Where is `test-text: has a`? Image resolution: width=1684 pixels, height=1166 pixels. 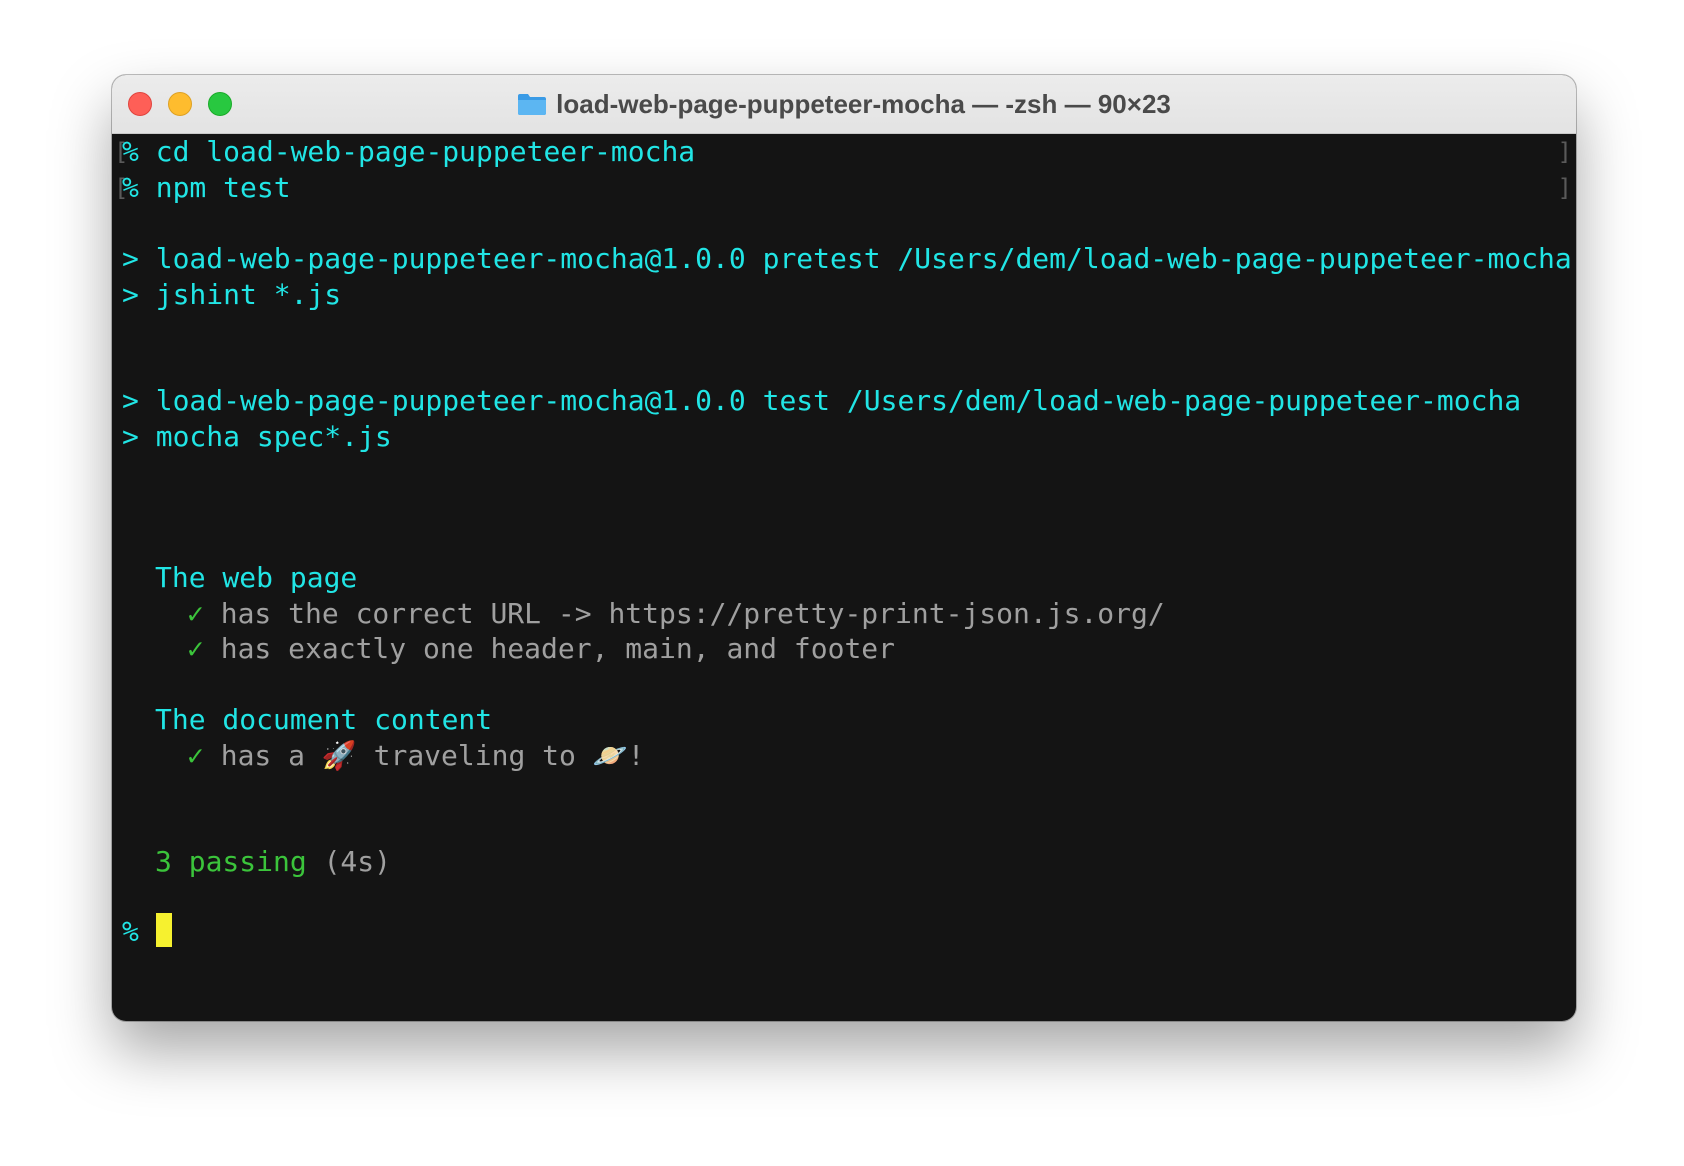
test-text: has a is located at coordinates (271, 755).